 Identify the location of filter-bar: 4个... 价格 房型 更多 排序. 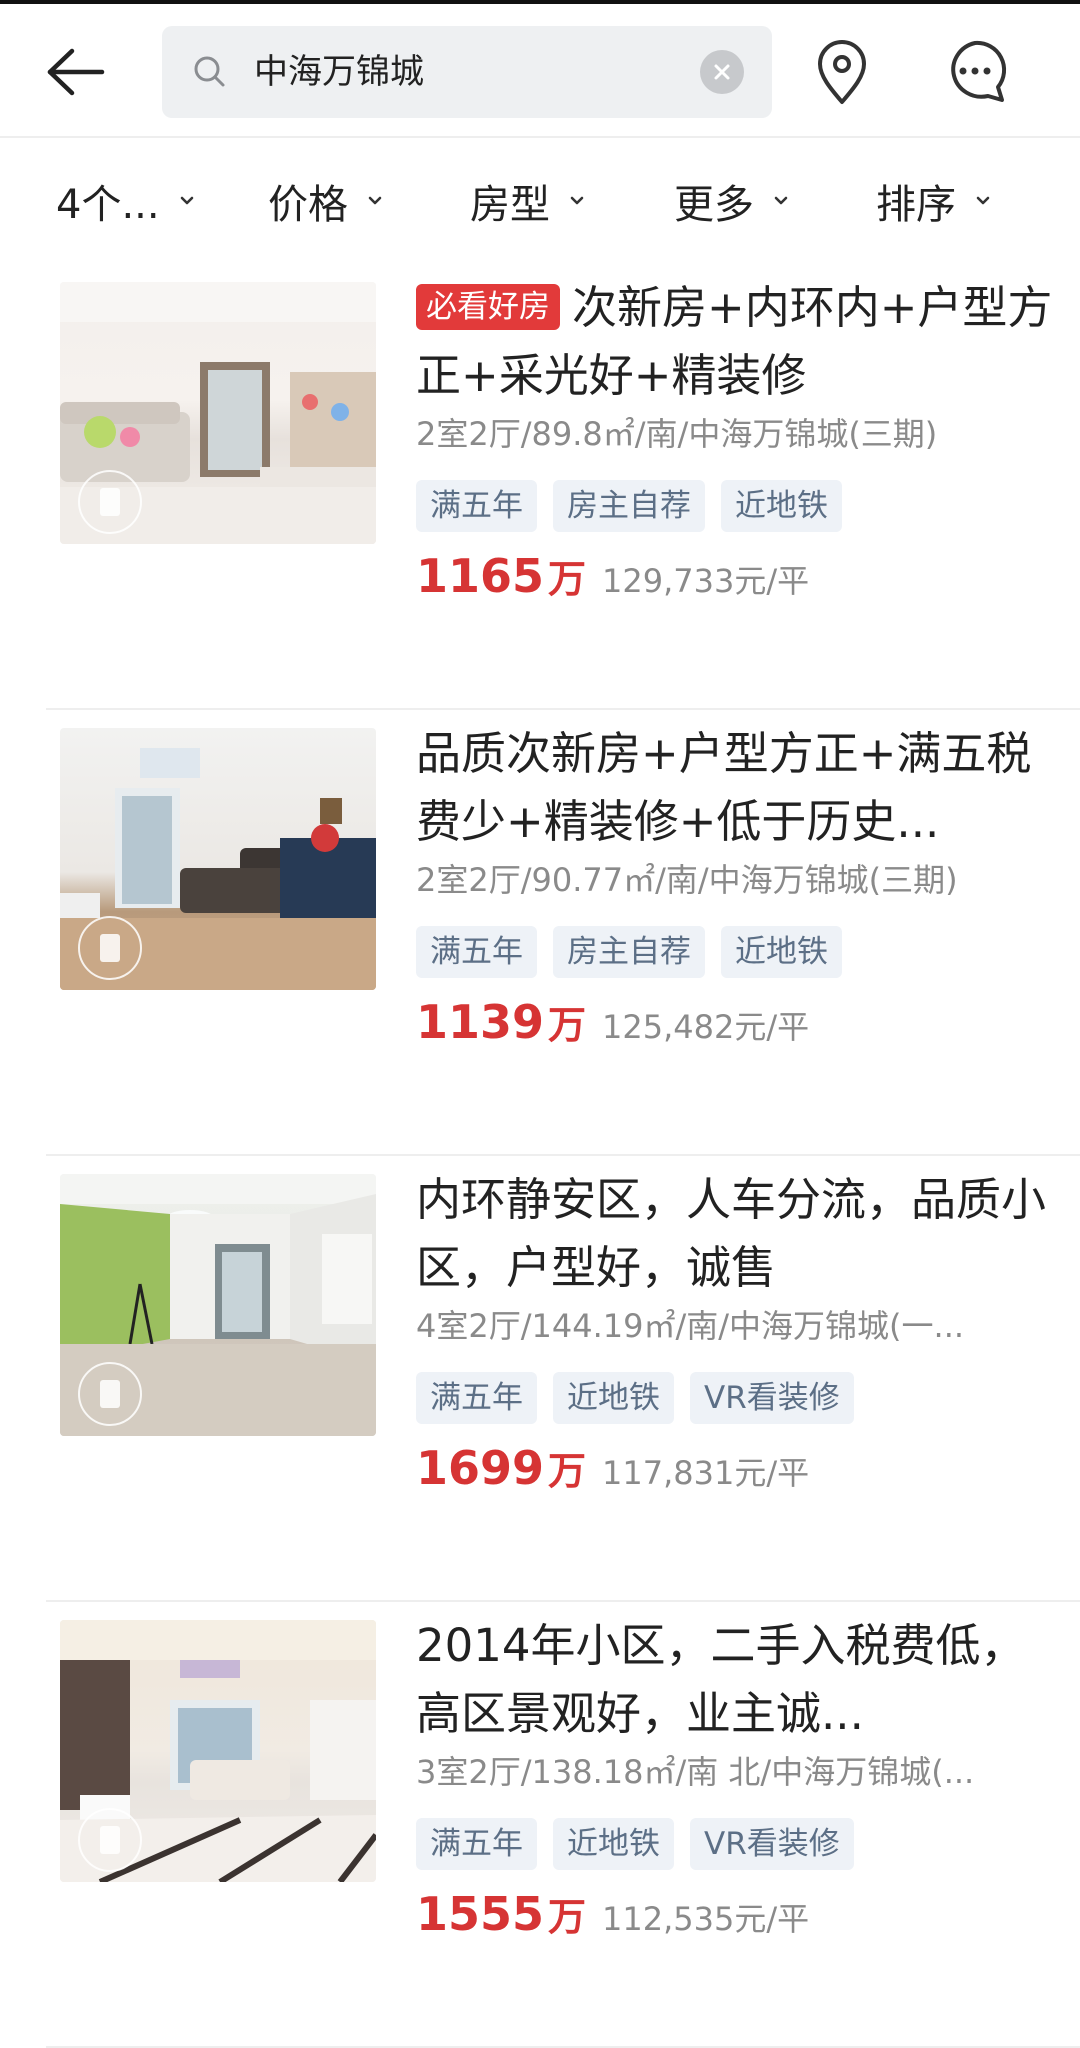
(540, 201).